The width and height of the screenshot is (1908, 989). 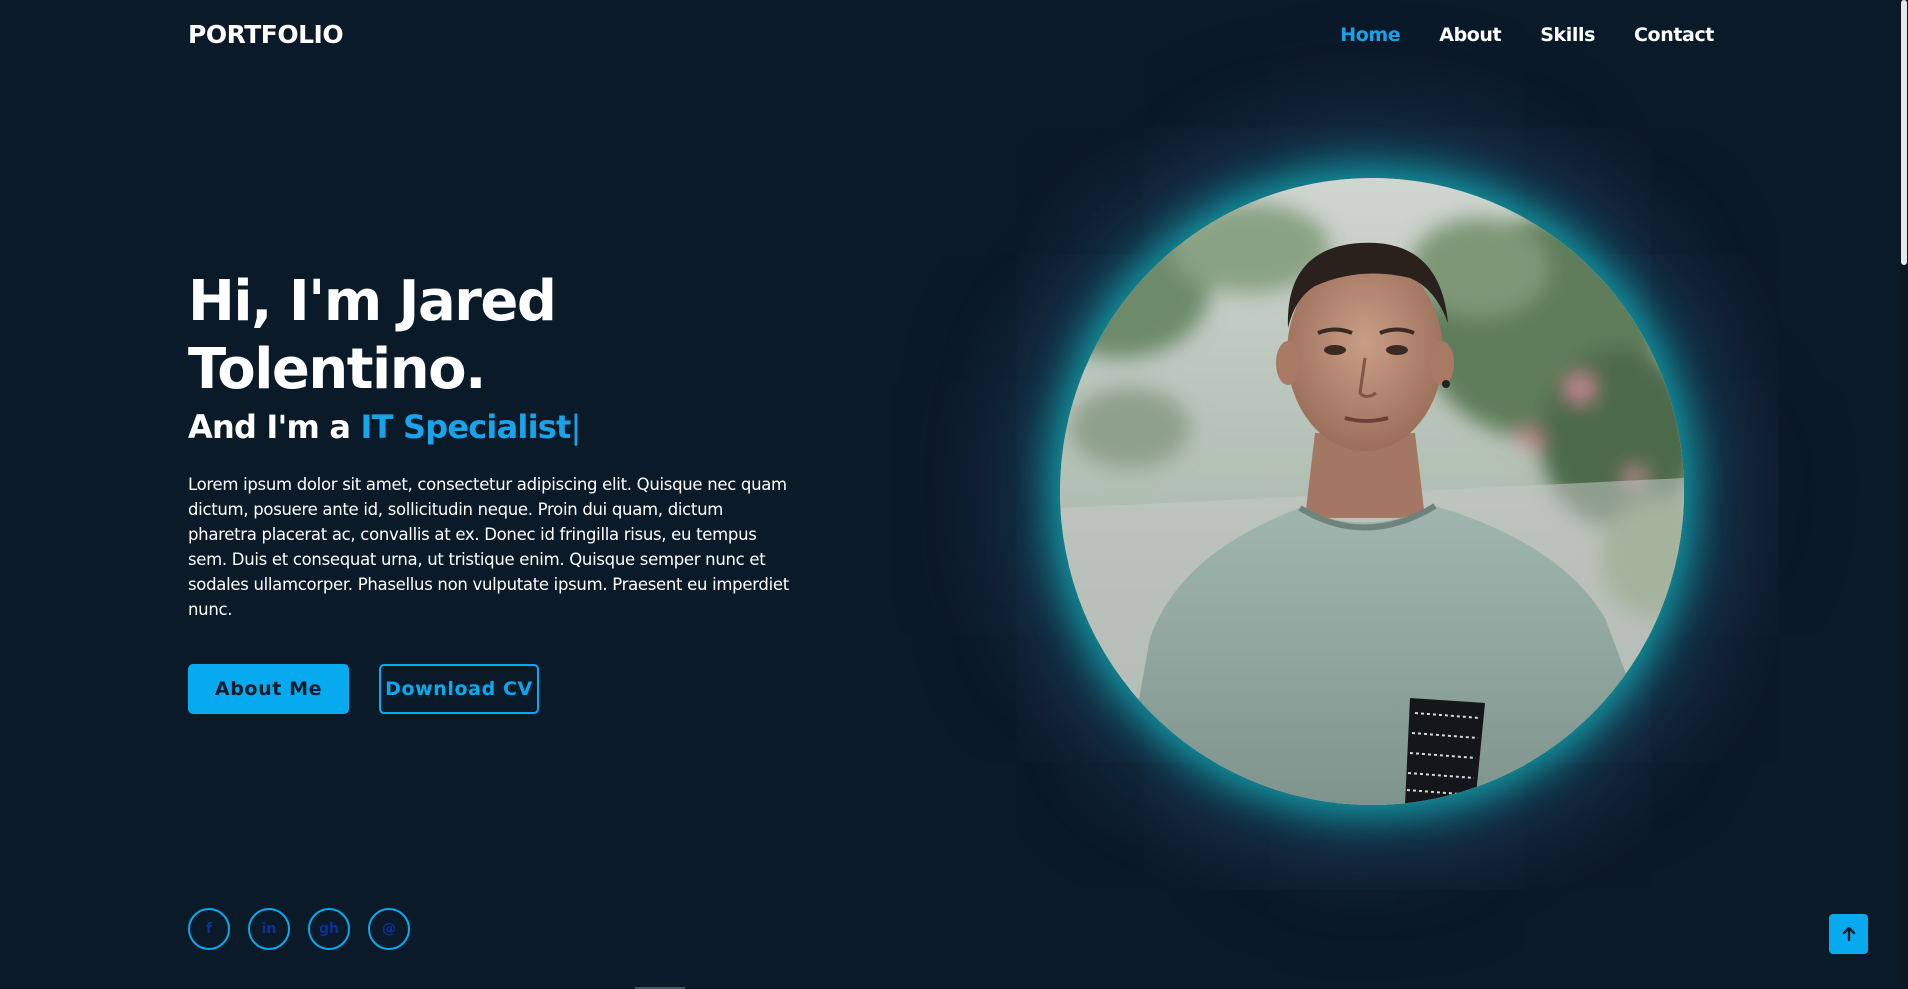 I want to click on hero-title: Hi, I'm Jared Tolentino., so click(x=372, y=335).